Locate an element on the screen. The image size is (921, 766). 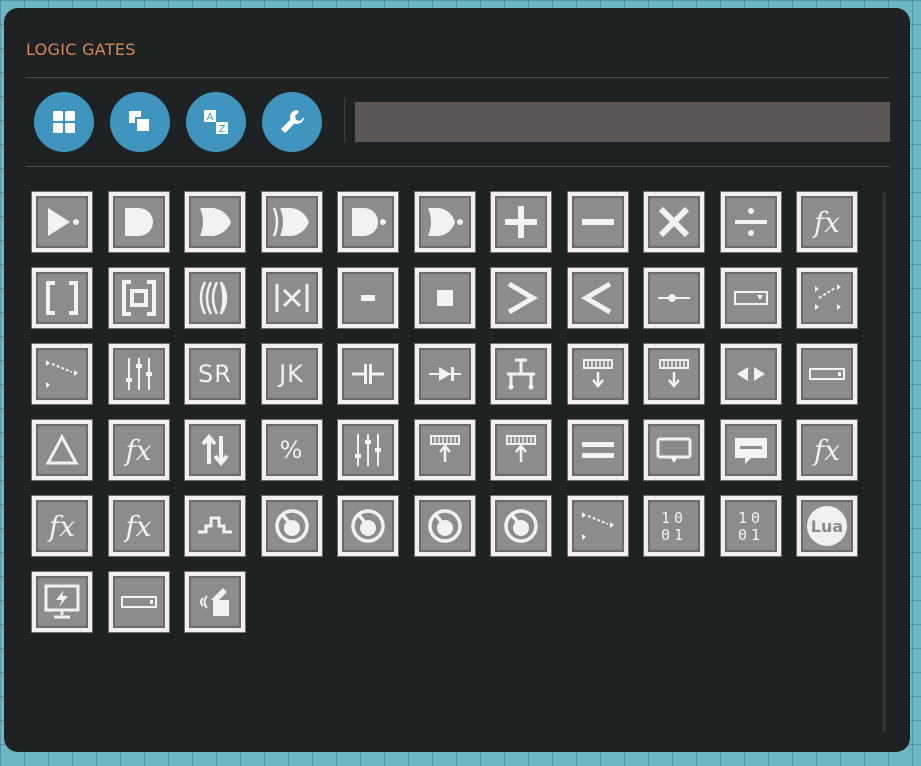
wrench-icon is located at coordinates (292, 121).